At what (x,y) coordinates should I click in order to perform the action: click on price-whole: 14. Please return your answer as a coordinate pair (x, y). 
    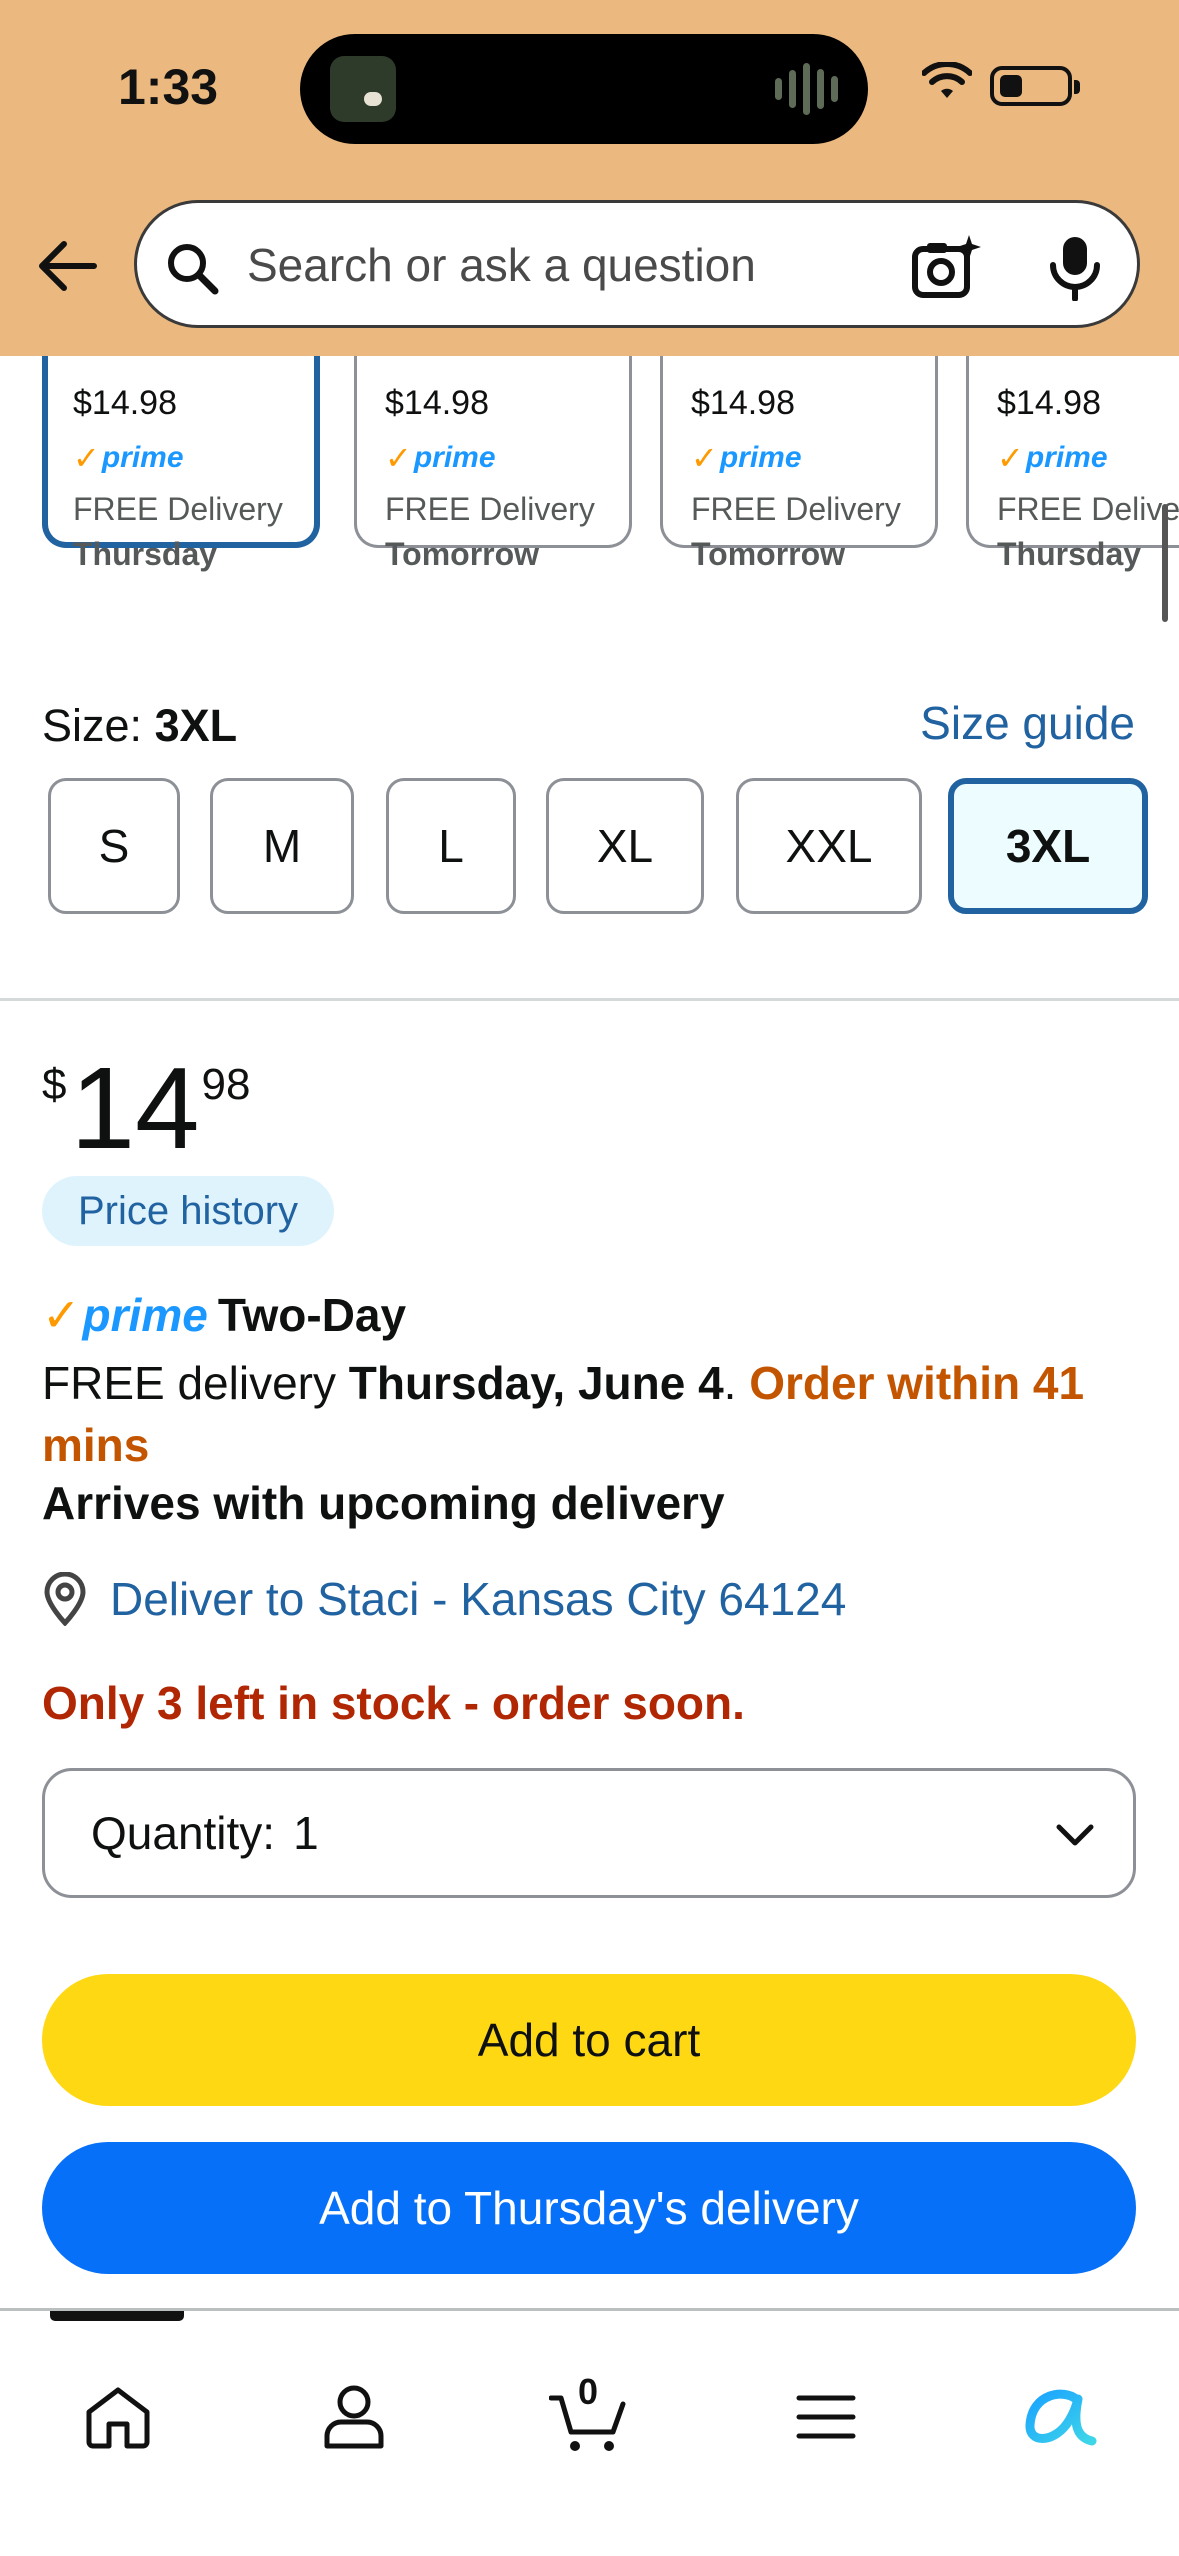
    Looking at the image, I should click on (135, 1108).